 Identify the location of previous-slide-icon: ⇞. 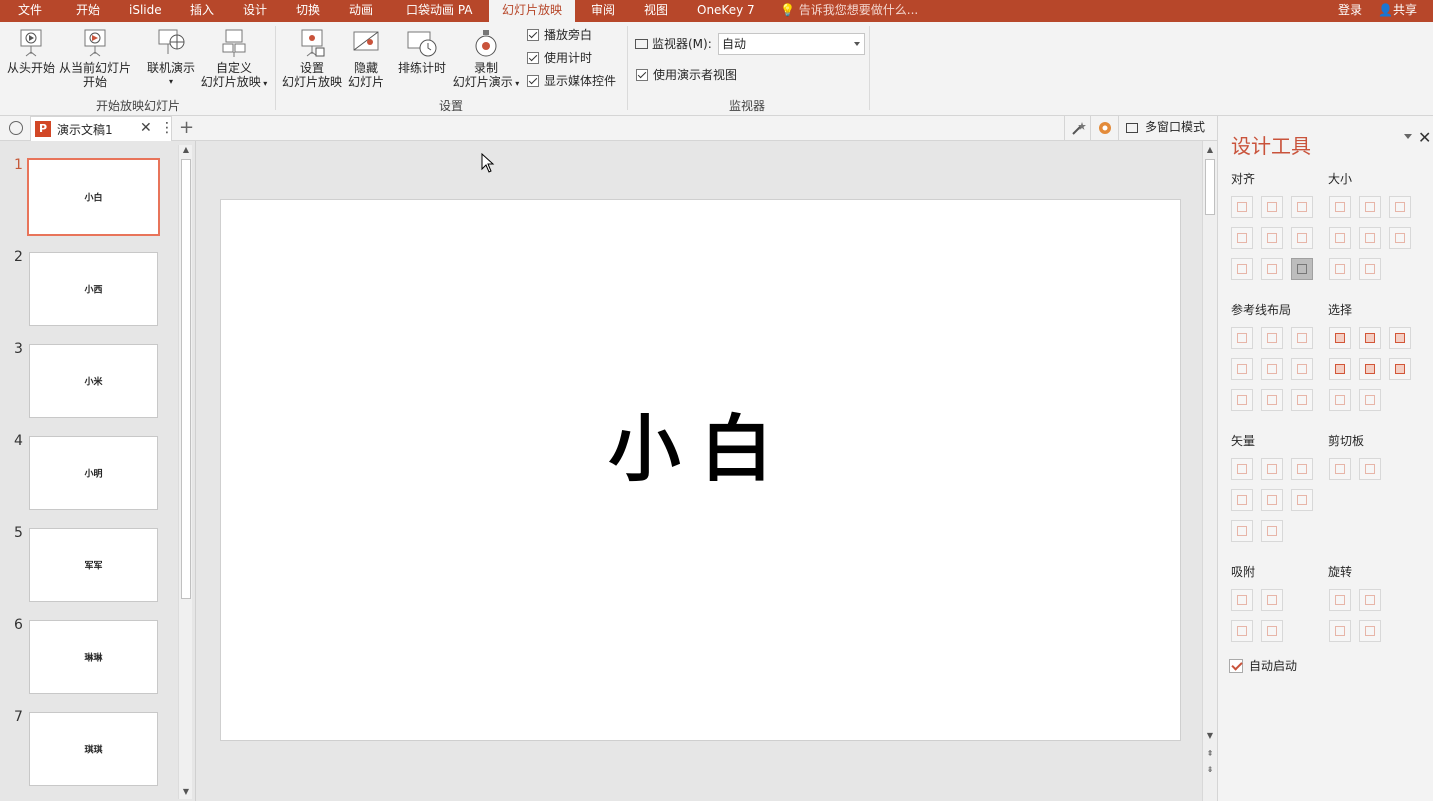
(1210, 753).